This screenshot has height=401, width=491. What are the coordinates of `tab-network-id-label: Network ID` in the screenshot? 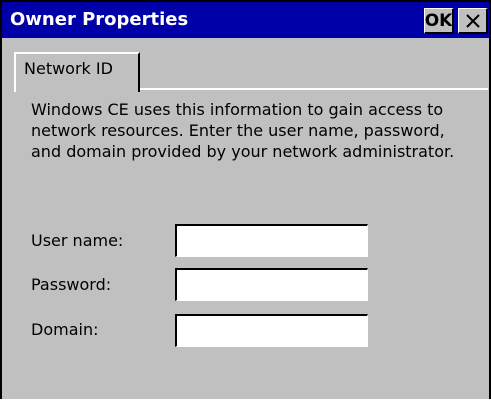 It's located at (68, 68).